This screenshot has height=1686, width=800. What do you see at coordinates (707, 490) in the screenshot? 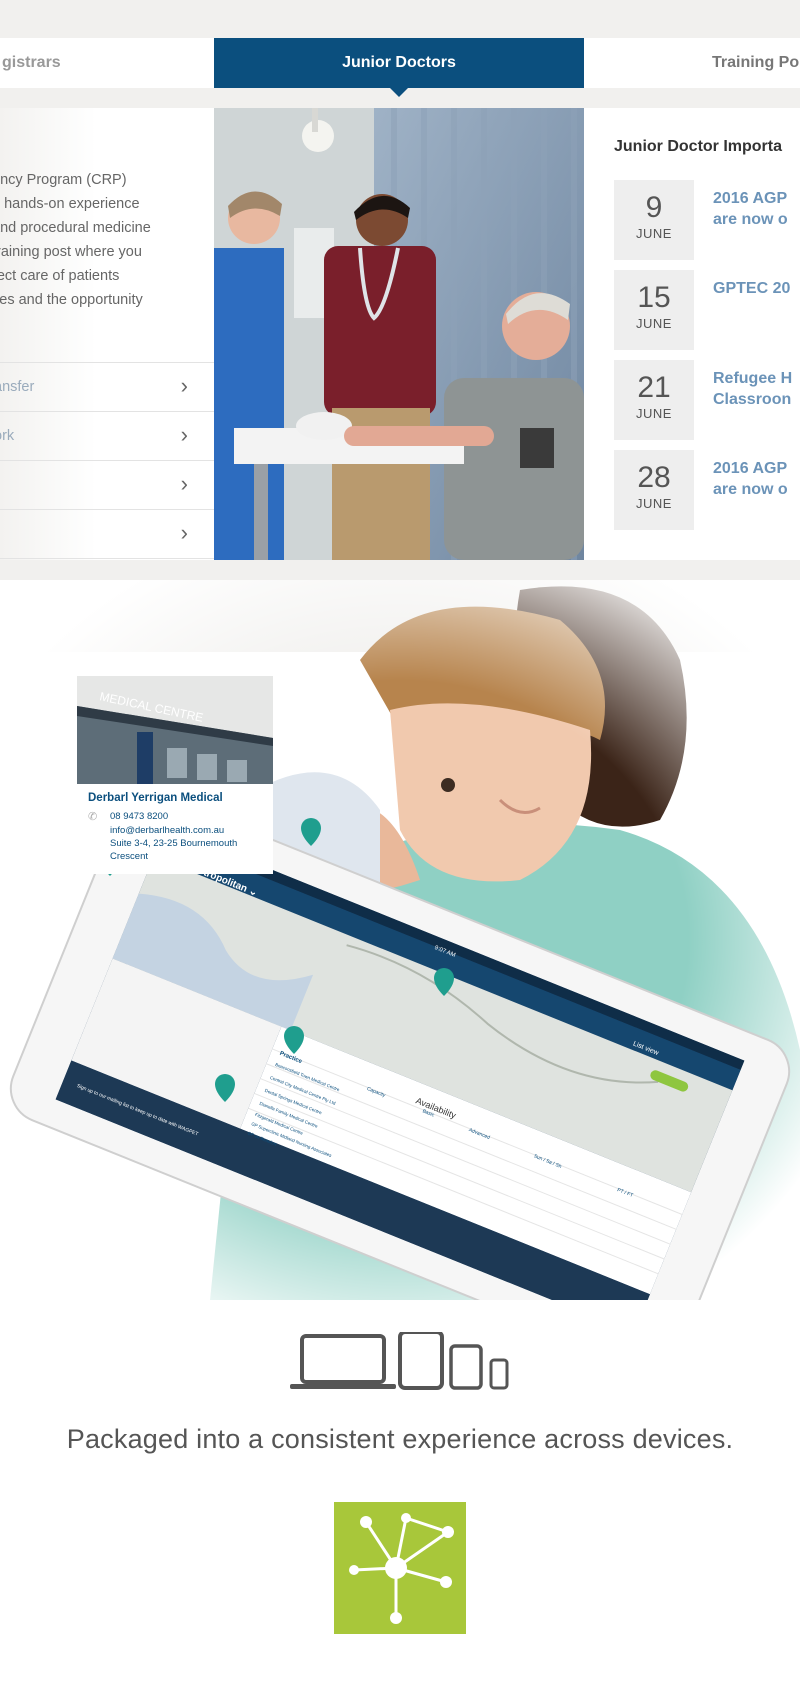
I see `event-item: 28 JUNE 2016 AGP are now o` at bounding box center [707, 490].